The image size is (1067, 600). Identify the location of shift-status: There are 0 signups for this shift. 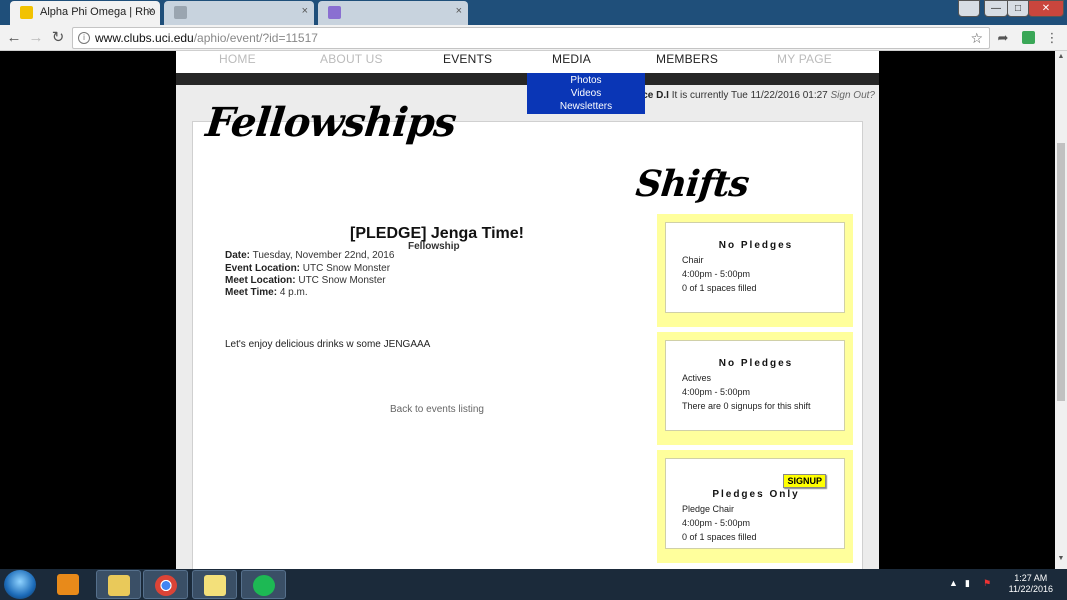
(746, 406).